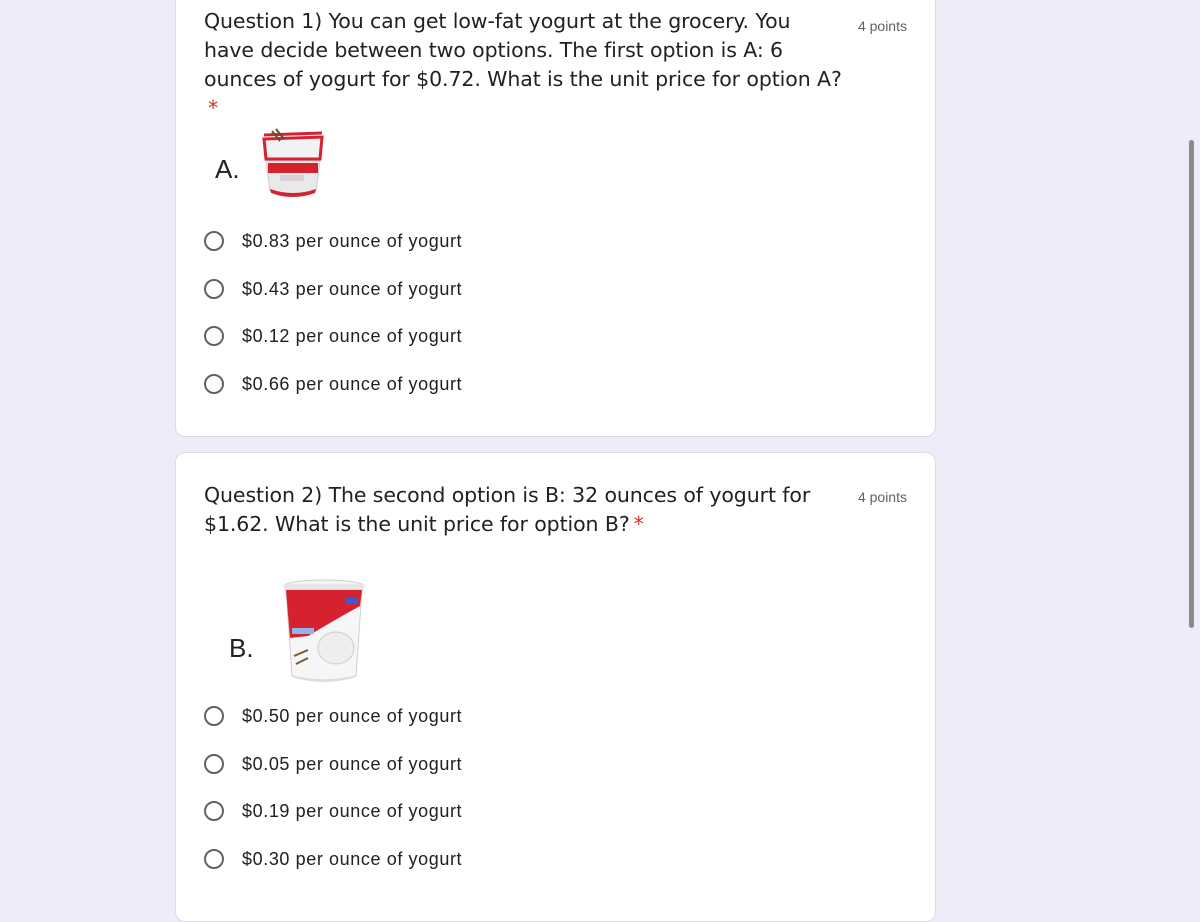 The height and width of the screenshot is (922, 1200). Describe the element at coordinates (352, 335) in the screenshot. I see `option-label: $0.12 per ounce of yogurt` at that location.